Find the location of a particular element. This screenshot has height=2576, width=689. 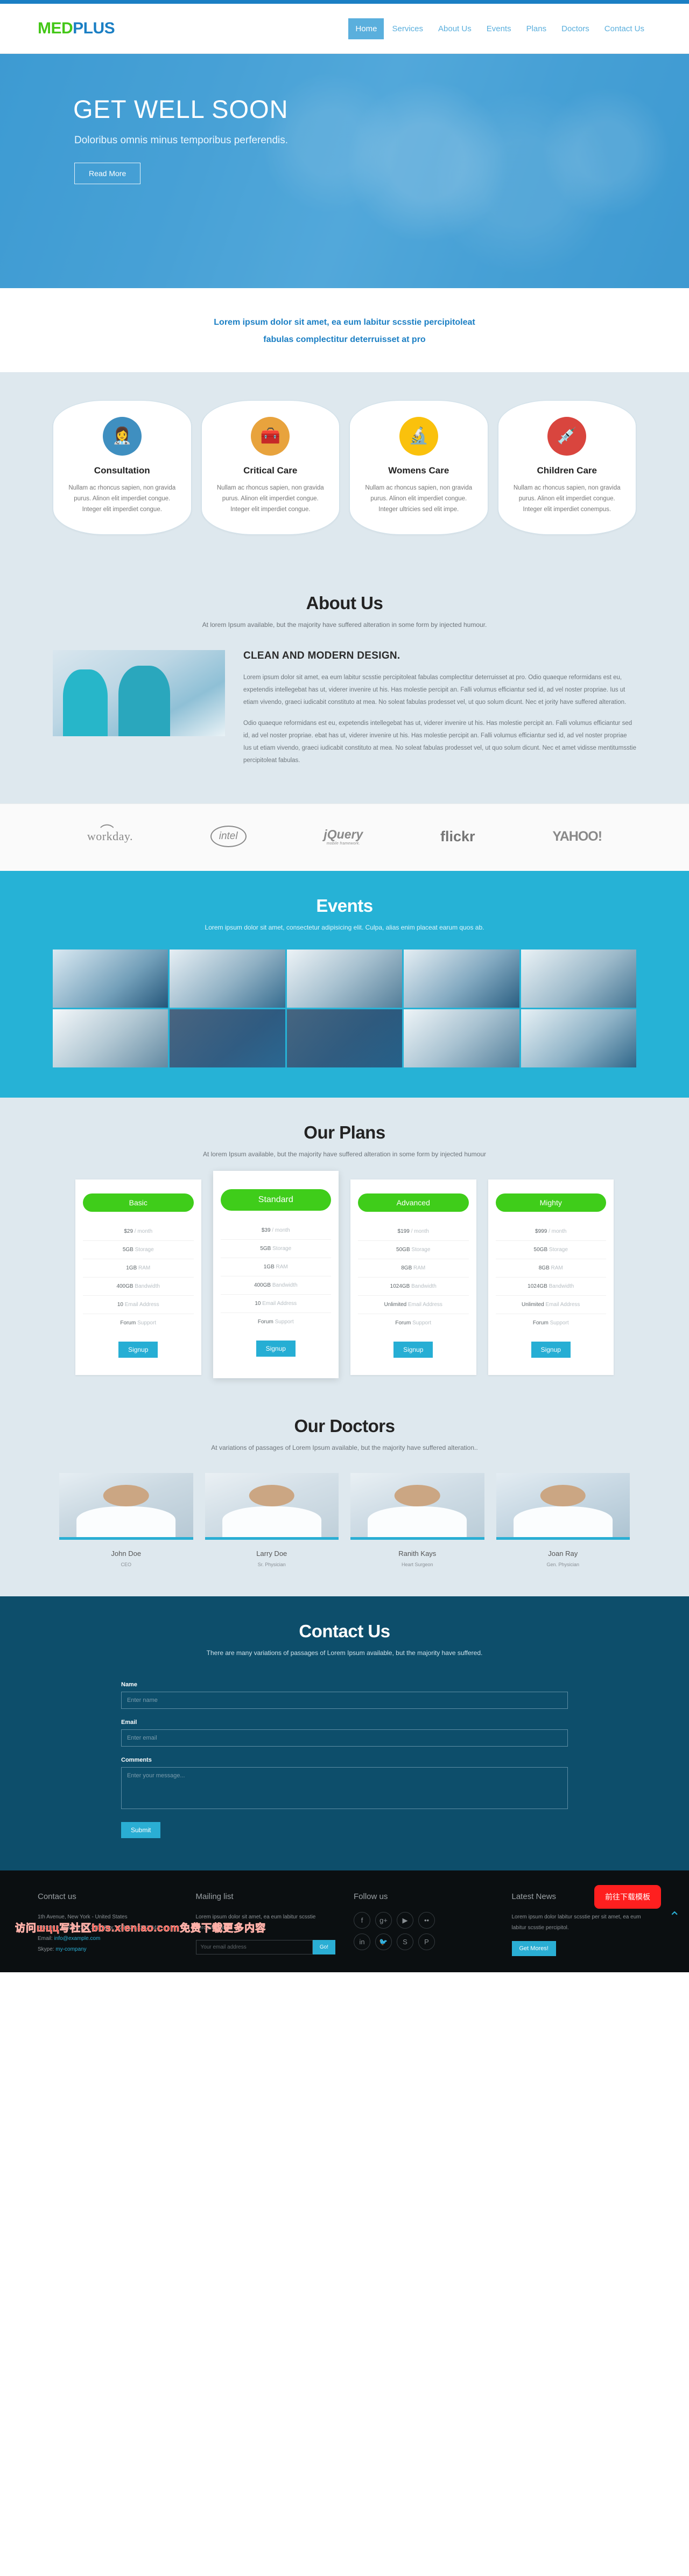

youtube-icon: ▶ is located at coordinates (405, 1920).